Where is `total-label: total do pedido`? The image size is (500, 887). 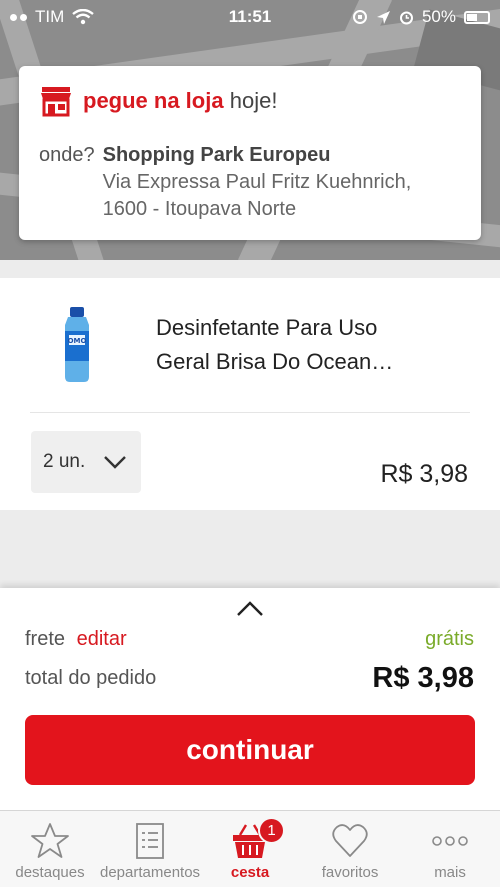 total-label: total do pedido is located at coordinates (91, 678).